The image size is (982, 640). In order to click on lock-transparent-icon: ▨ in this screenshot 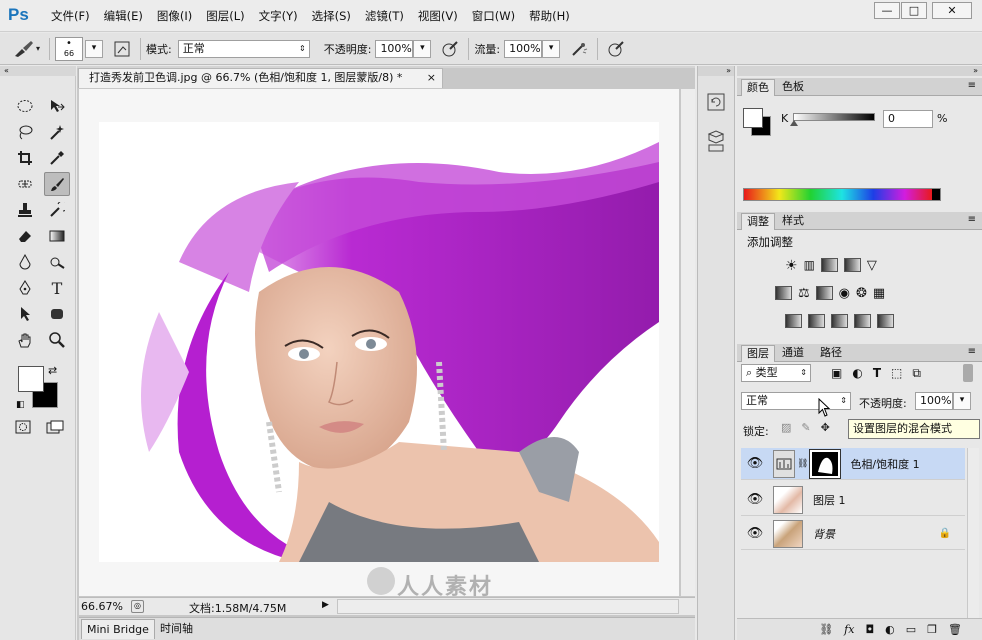, I will do `click(786, 427)`.